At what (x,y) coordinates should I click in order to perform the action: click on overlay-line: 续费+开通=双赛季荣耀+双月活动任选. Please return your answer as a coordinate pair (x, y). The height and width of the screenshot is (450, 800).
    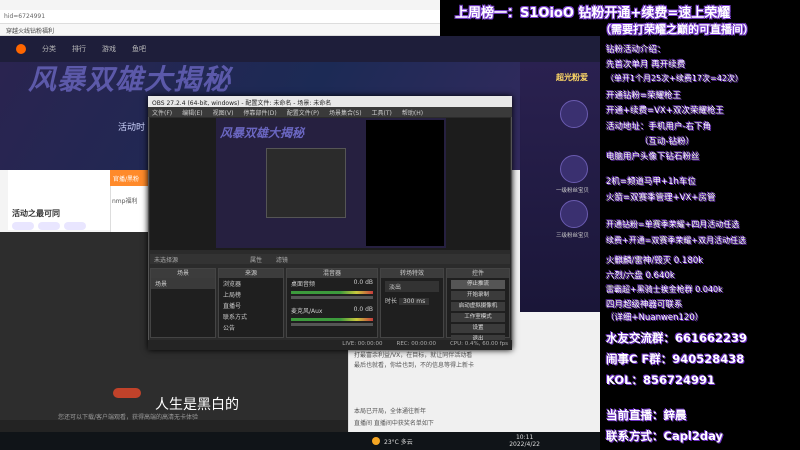
    Looking at the image, I should click on (676, 240).